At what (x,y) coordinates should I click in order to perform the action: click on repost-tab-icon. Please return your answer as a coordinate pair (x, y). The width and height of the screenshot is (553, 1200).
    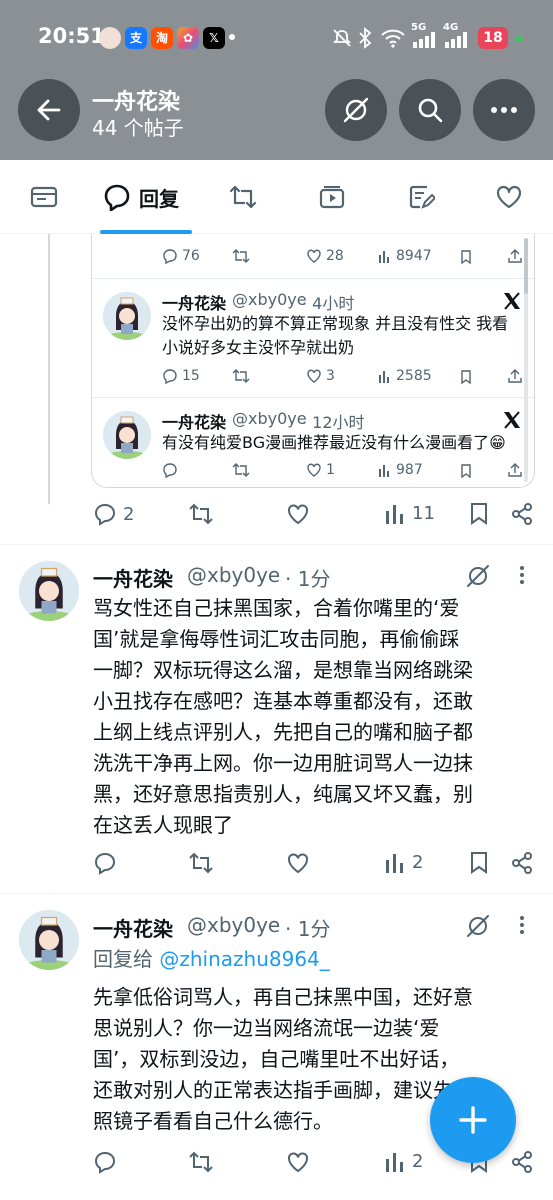
    Looking at the image, I should click on (243, 197).